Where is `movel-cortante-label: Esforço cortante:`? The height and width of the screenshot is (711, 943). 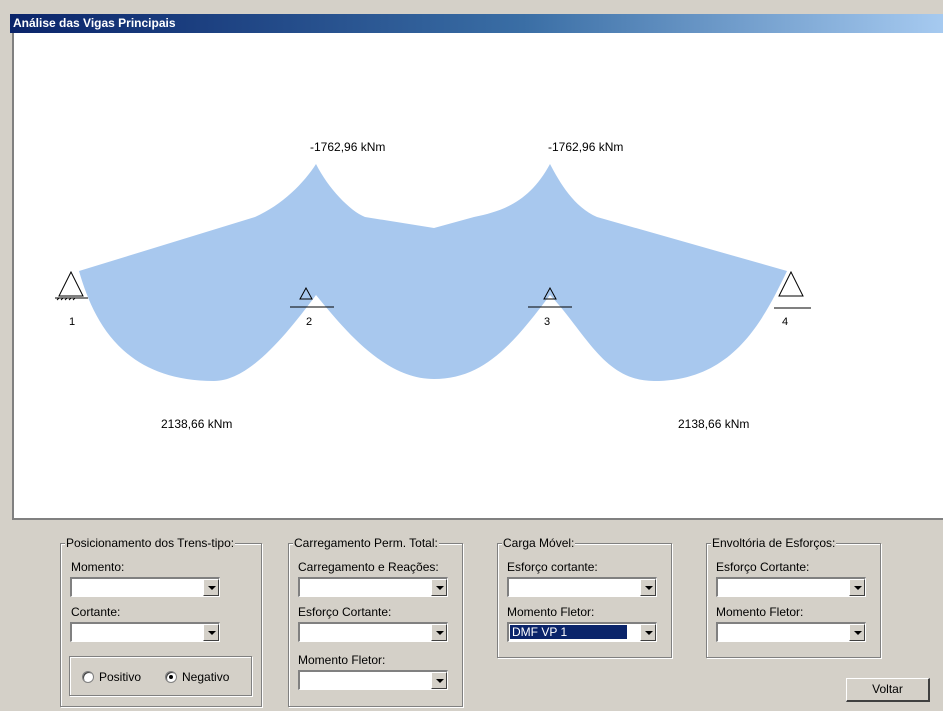 movel-cortante-label: Esforço cortante: is located at coordinates (552, 567).